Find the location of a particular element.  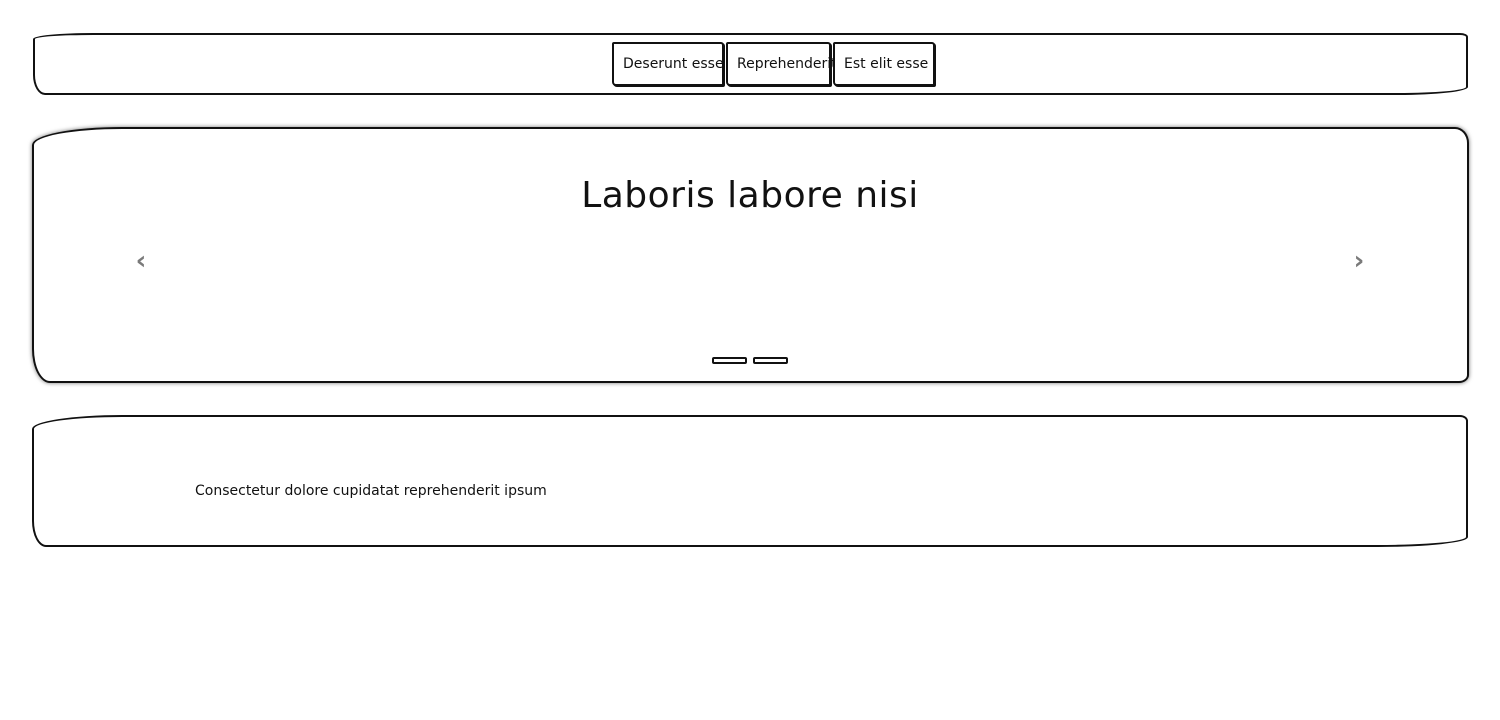

chevron-left-icon: ‹ is located at coordinates (141, 261).